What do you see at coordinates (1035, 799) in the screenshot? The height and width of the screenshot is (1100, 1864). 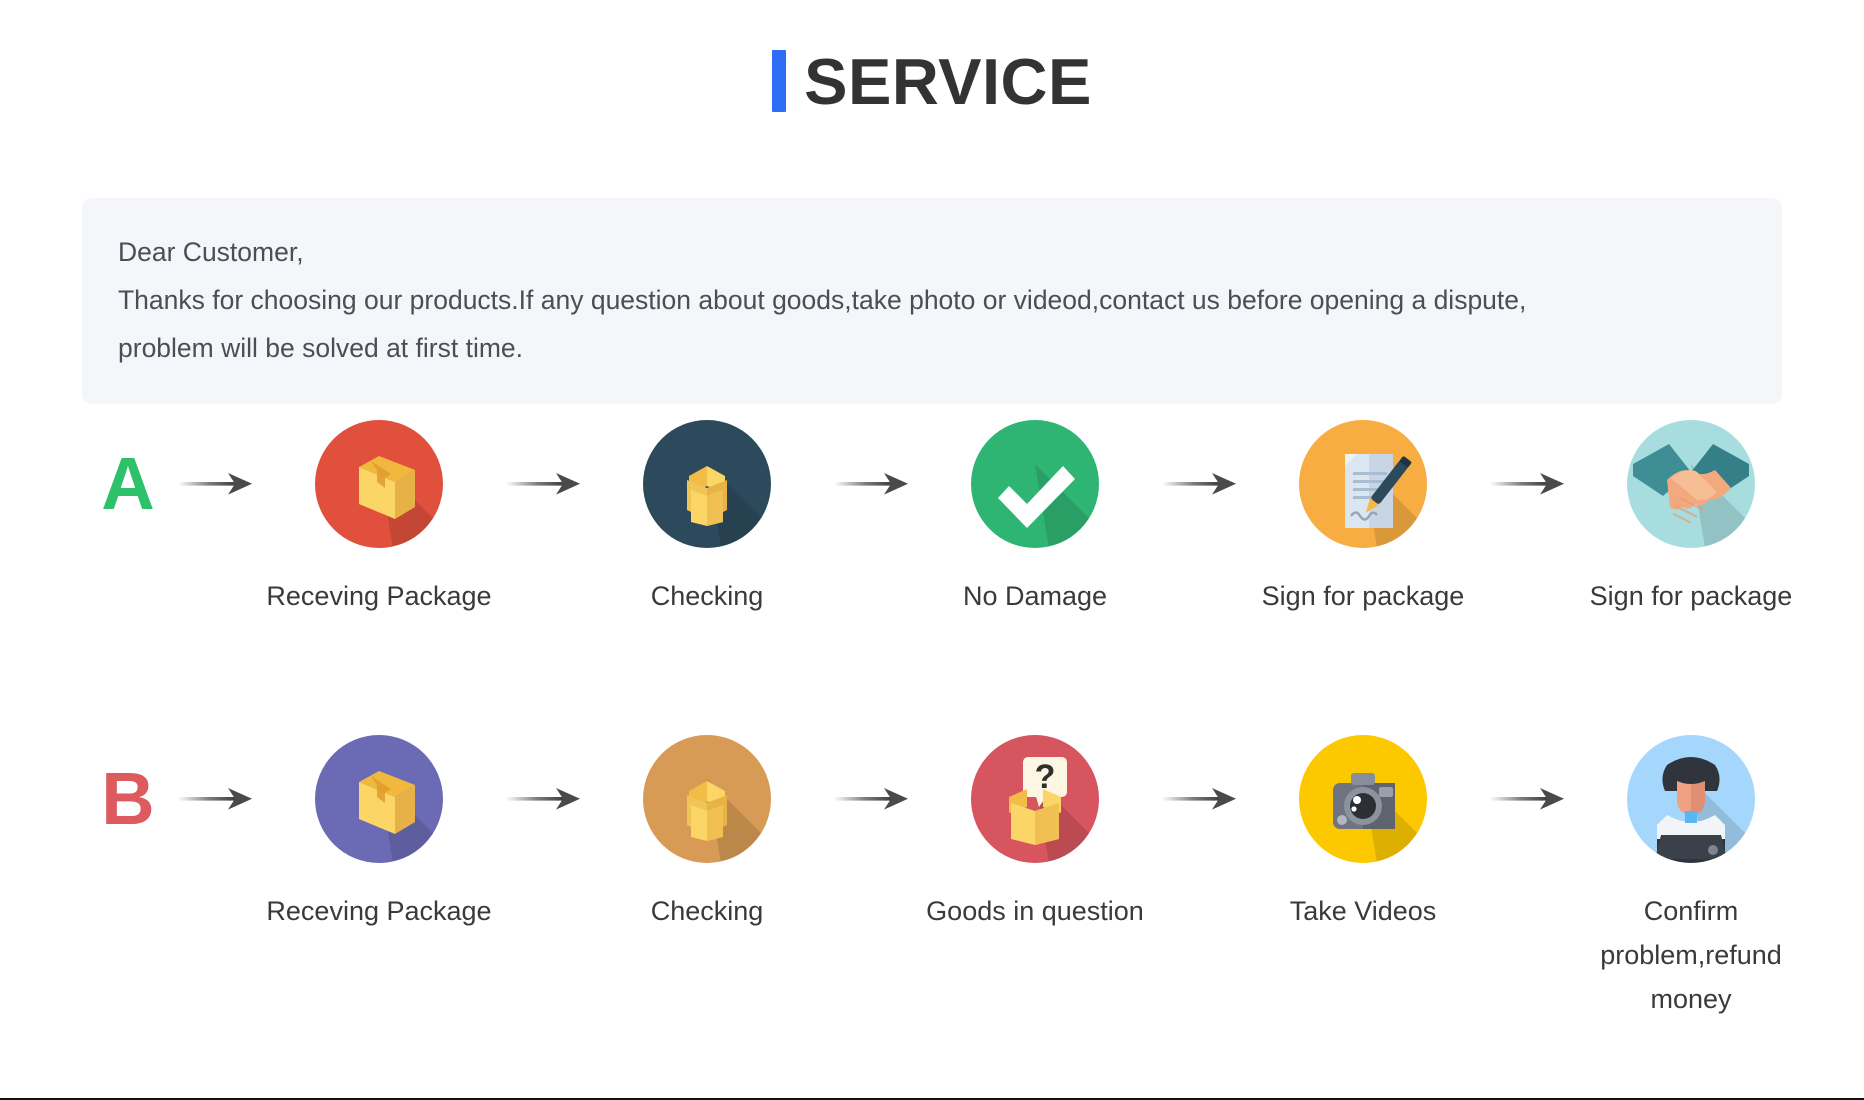 I see `question-box-icon: ?` at bounding box center [1035, 799].